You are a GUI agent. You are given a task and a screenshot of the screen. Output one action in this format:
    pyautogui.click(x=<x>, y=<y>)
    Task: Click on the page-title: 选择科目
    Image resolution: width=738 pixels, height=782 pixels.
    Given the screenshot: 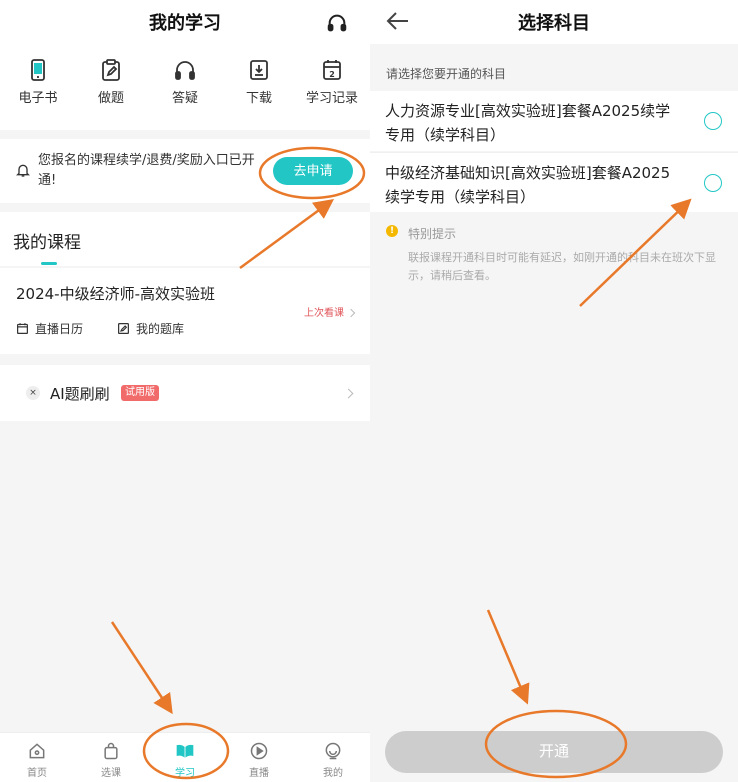 What is the action you would take?
    pyautogui.click(x=554, y=23)
    